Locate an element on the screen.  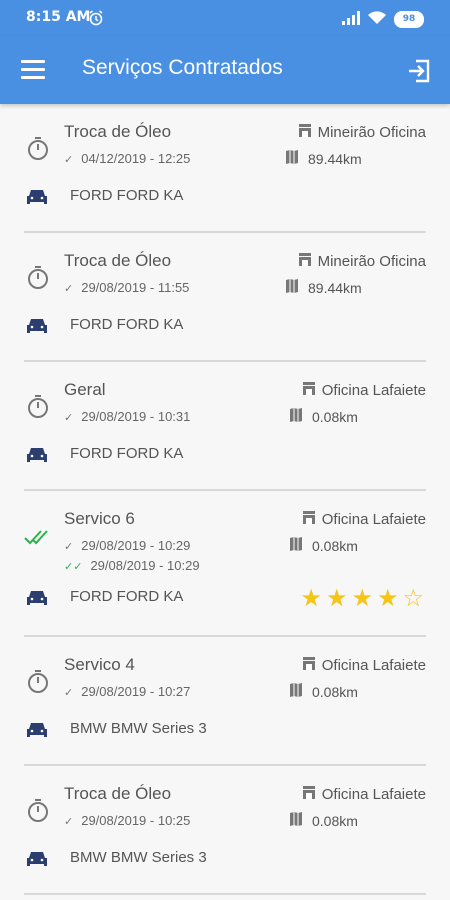
service-date: ✓ 29/08/2019 - 11:55 is located at coordinates (127, 287).